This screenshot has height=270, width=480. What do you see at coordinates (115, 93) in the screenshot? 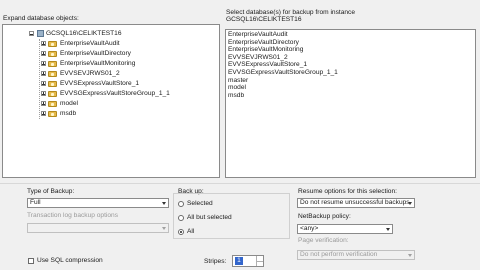
I see `tree-item-label: EVVSGExpressVaultStoreGroup_1_1` at bounding box center [115, 93].